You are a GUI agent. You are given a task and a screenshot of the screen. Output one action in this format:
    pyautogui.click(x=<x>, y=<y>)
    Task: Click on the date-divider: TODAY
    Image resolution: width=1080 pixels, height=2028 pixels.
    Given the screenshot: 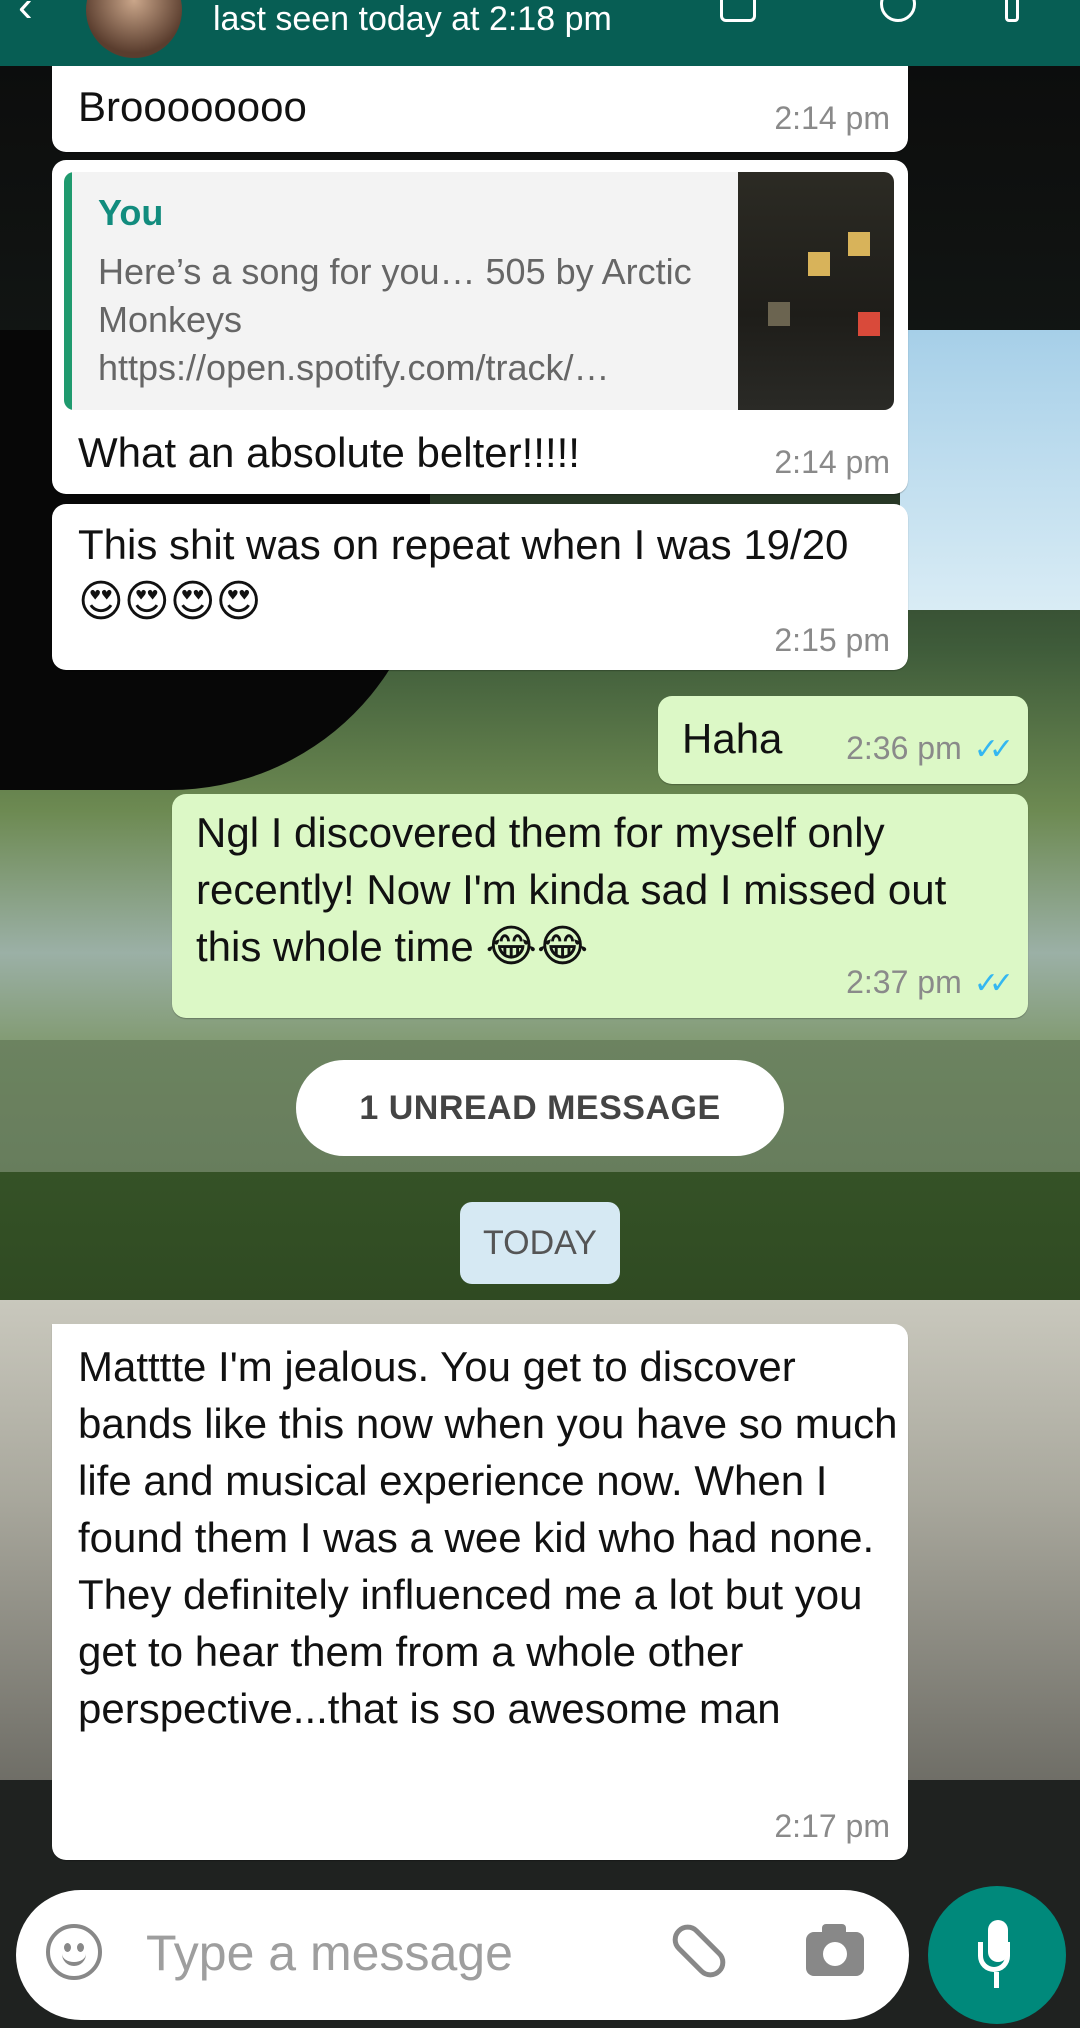 What is the action you would take?
    pyautogui.click(x=540, y=1243)
    